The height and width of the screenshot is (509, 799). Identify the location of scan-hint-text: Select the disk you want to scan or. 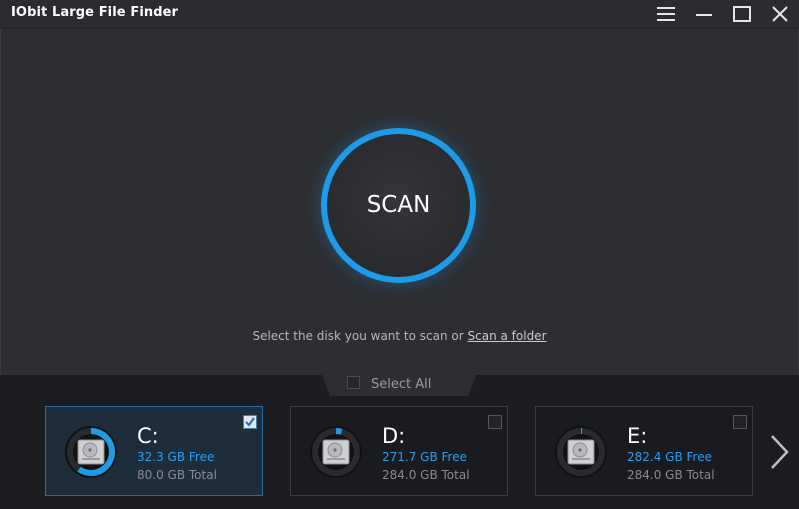
(360, 336).